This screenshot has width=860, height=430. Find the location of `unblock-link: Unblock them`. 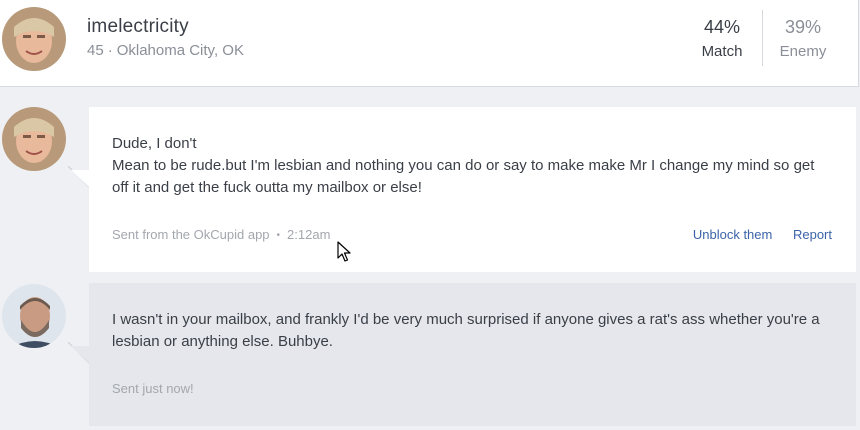

unblock-link: Unblock them is located at coordinates (732, 234).